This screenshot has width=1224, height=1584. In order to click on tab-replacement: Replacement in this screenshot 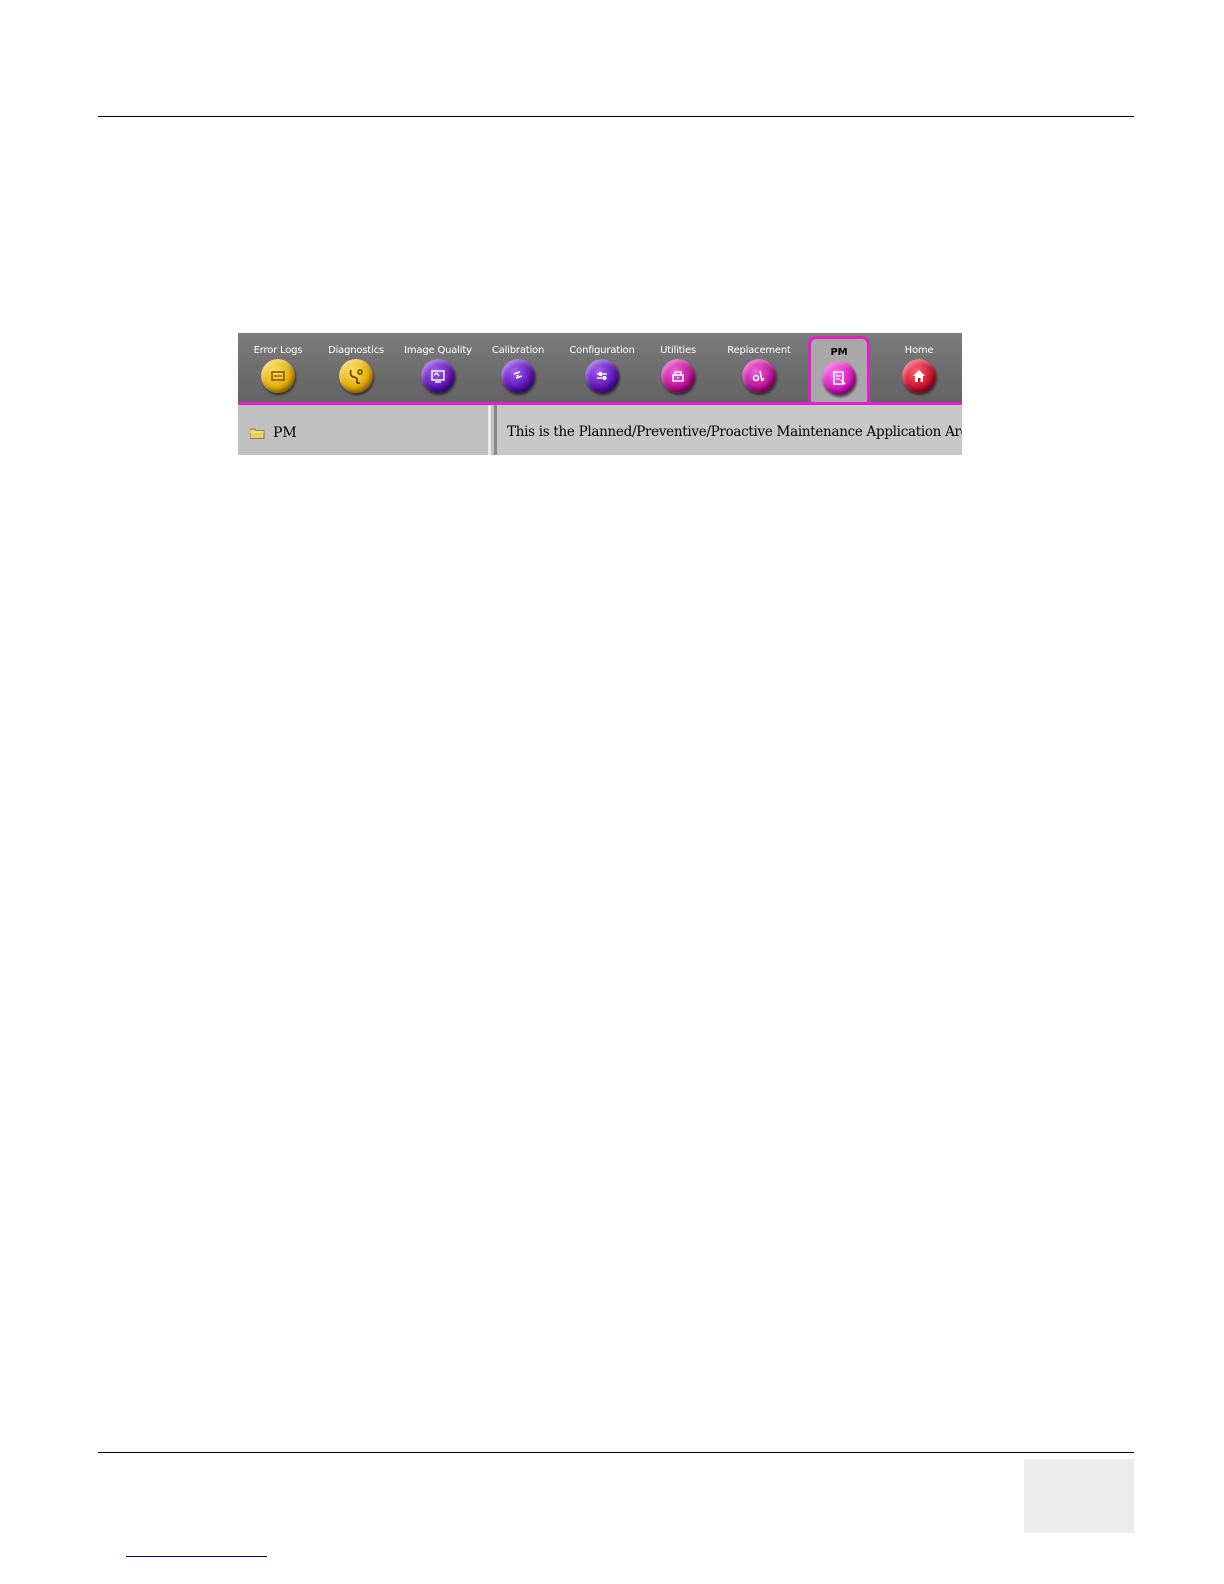, I will do `click(759, 367)`.